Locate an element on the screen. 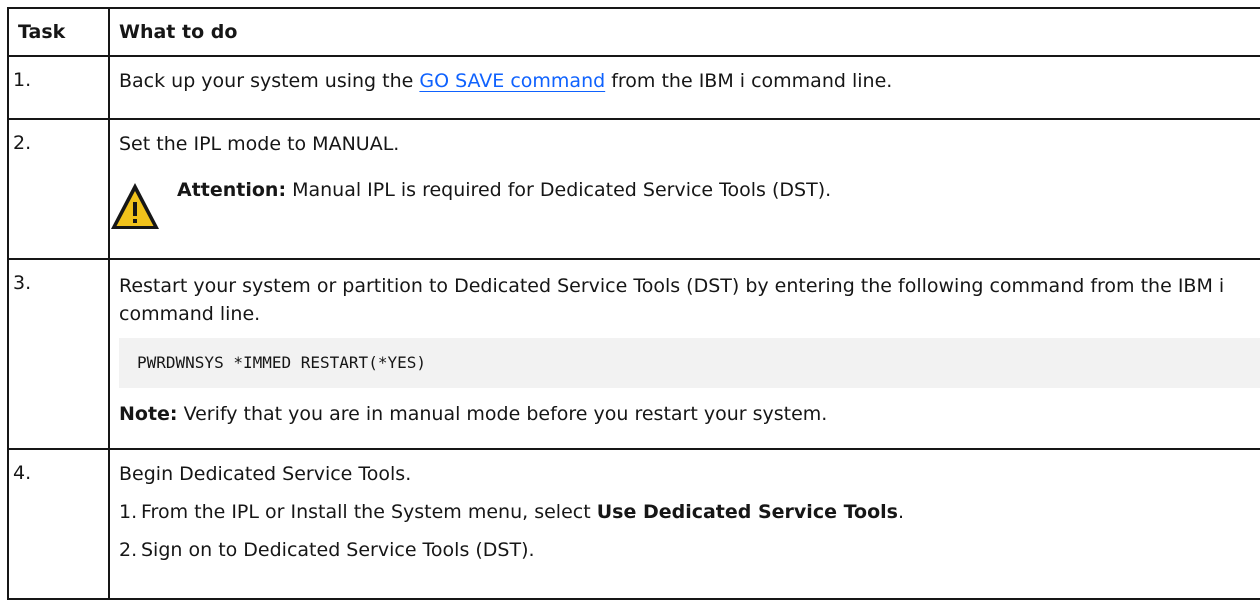 The image size is (1260, 603). task-number: 3. is located at coordinates (58, 354).